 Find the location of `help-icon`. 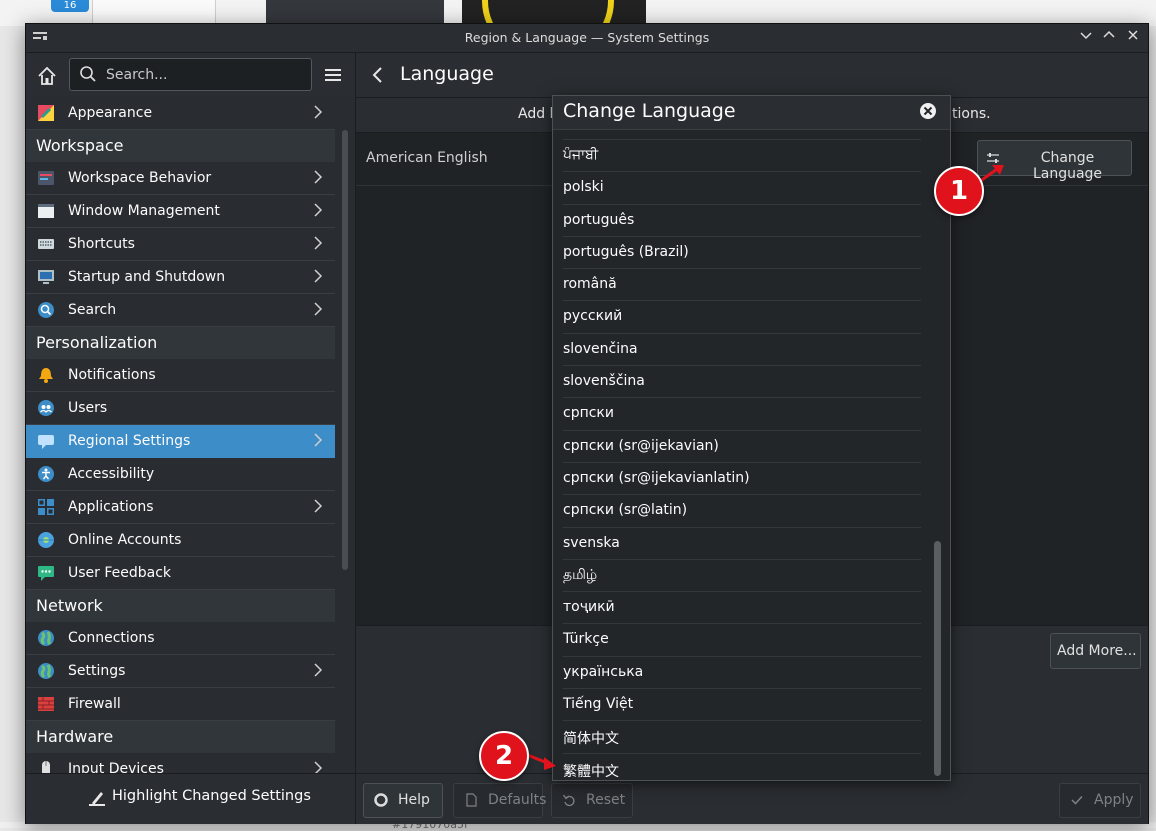

help-icon is located at coordinates (381, 800).